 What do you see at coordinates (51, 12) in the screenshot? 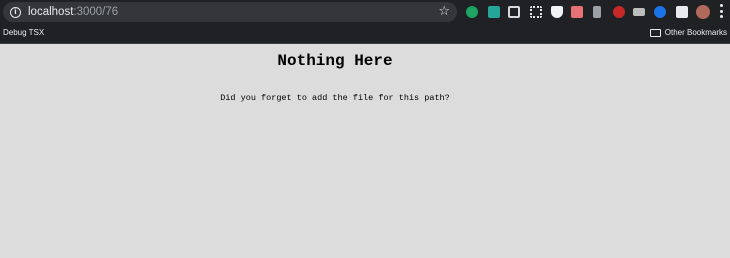
I see `url-host: localhost` at bounding box center [51, 12].